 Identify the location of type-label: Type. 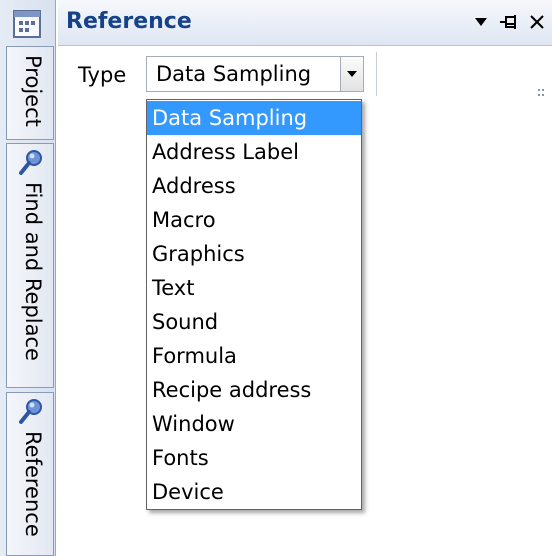
(102, 75).